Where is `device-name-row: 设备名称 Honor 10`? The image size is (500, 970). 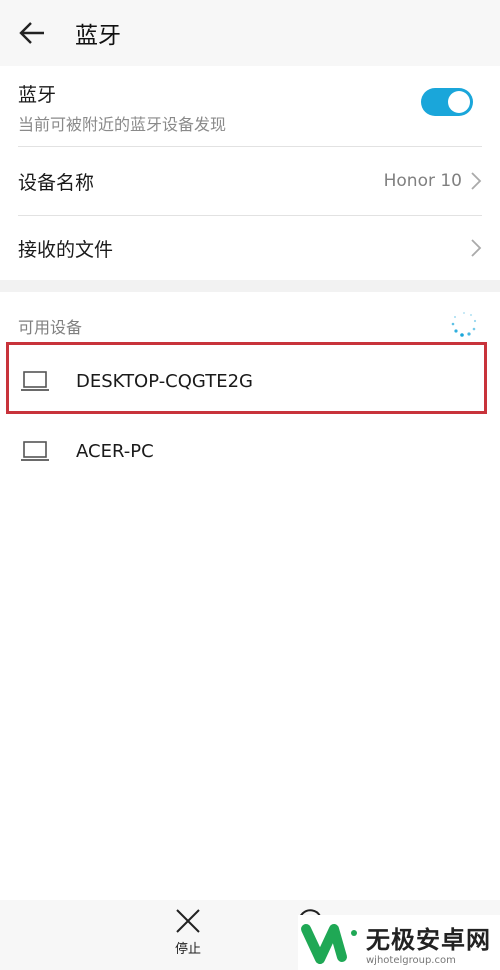
device-name-row: 设备名称 Honor 10 is located at coordinates (250, 181).